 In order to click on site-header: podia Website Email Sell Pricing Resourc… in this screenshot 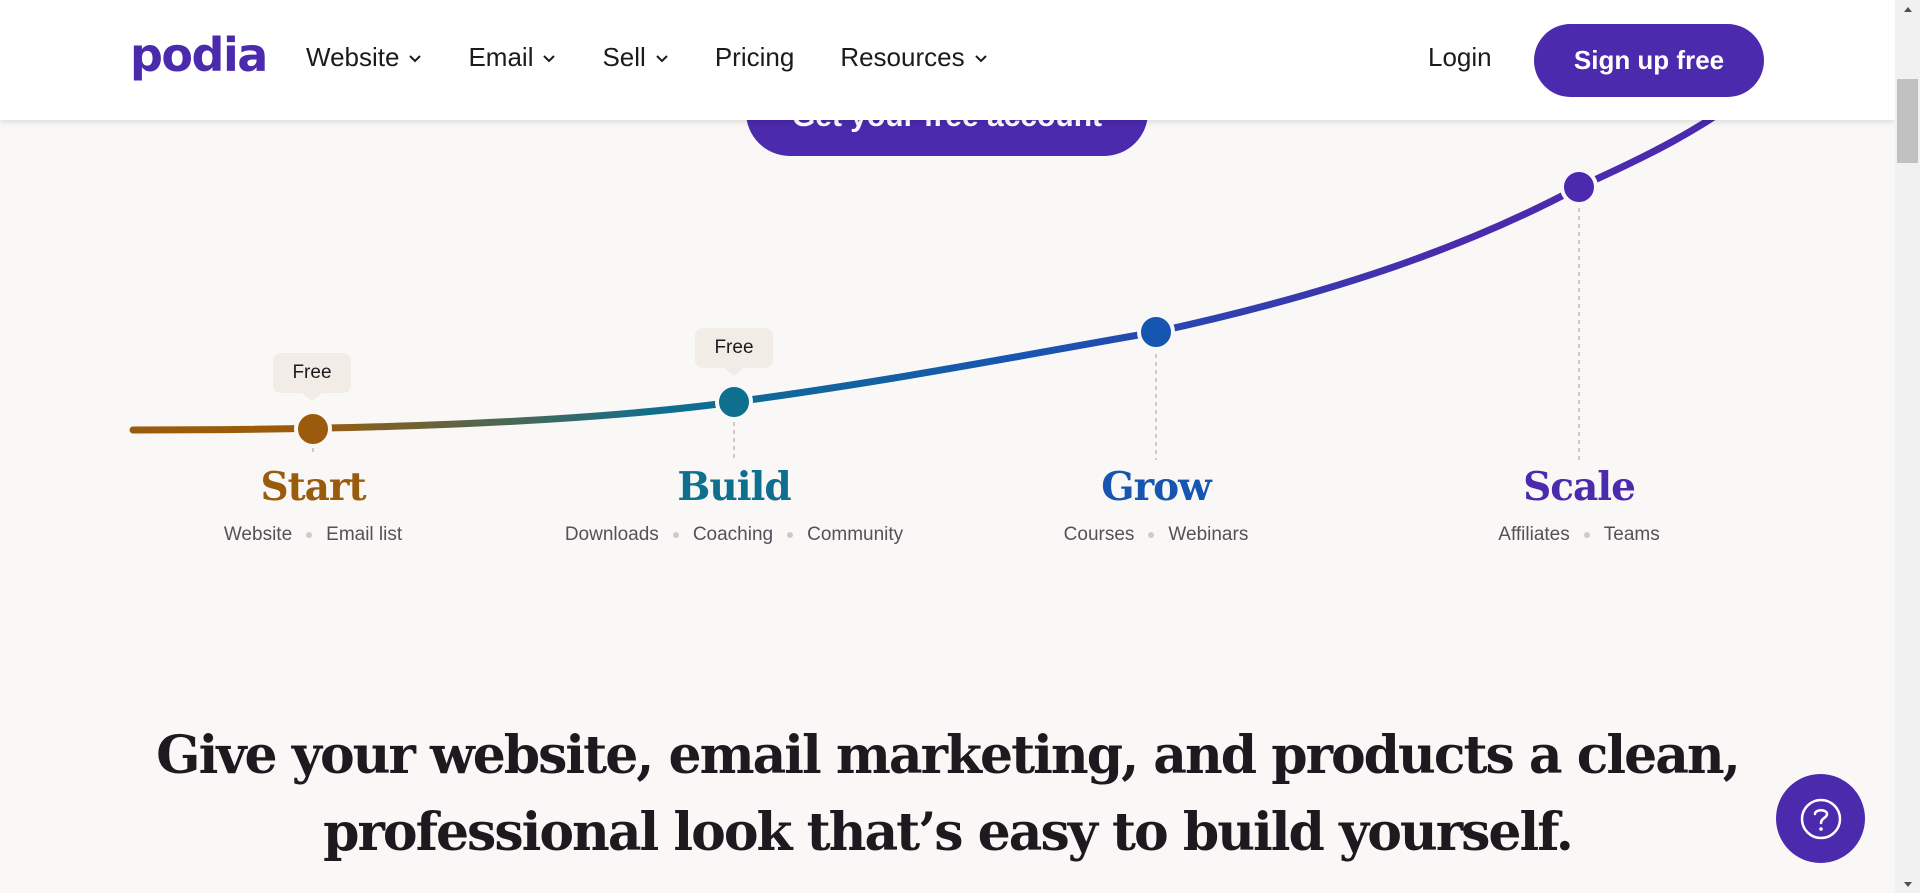, I will do `click(947, 60)`.